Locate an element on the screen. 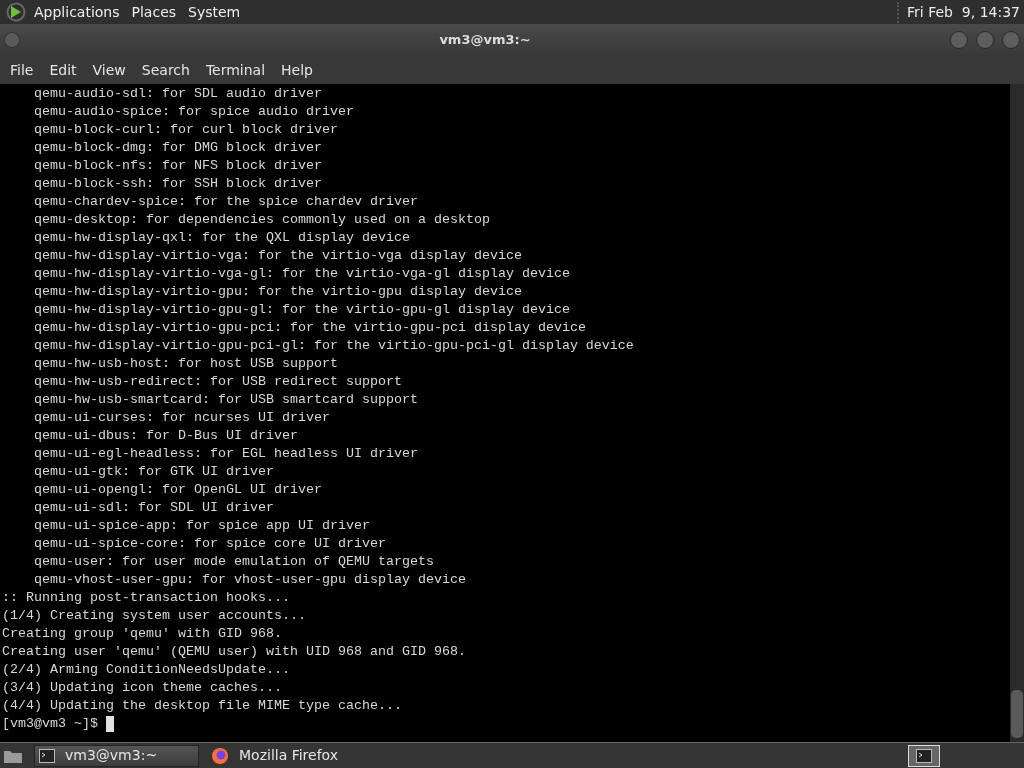 This screenshot has height=768, width=1024. terminal-line: qemu-ui-spice-app: for spice app UI driver is located at coordinates (201, 526).